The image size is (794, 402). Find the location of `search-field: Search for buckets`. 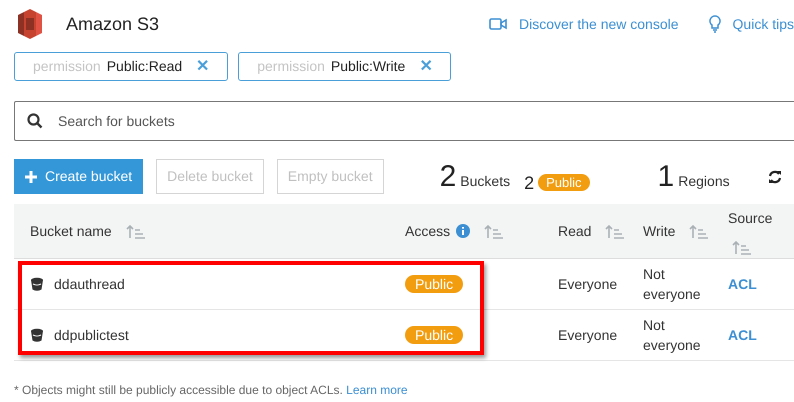

search-field: Search for buckets is located at coordinates (404, 121).